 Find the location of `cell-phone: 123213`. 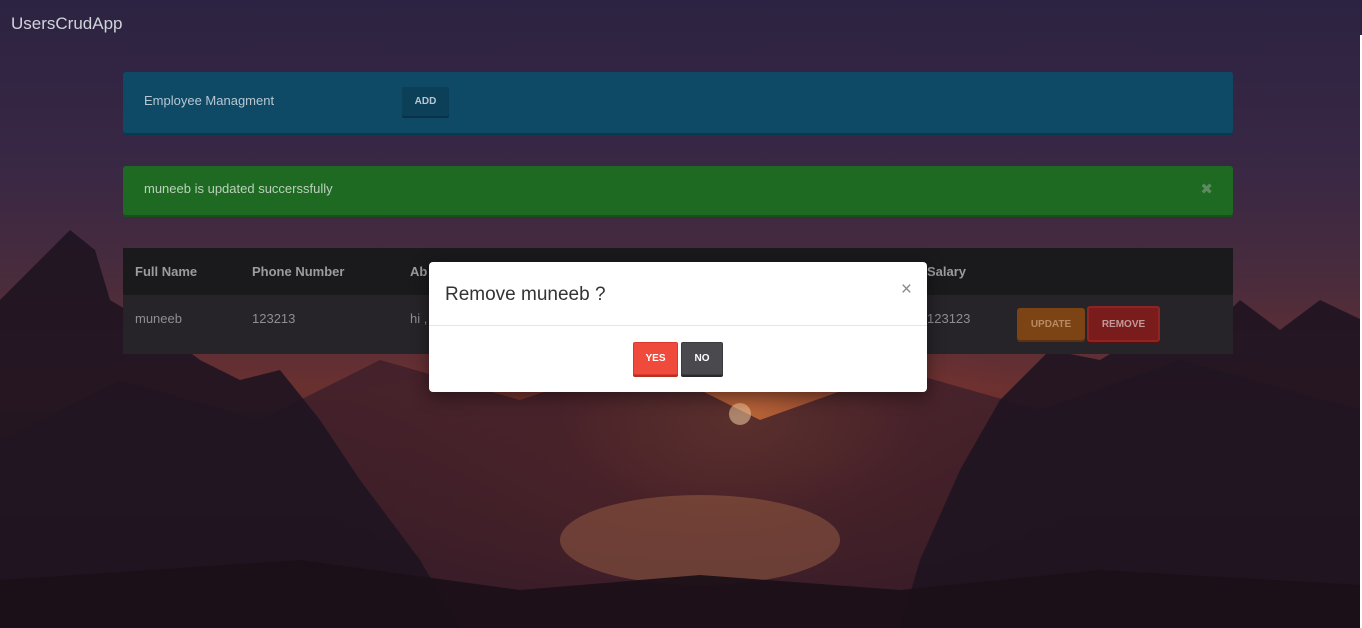

cell-phone: 123213 is located at coordinates (274, 318).